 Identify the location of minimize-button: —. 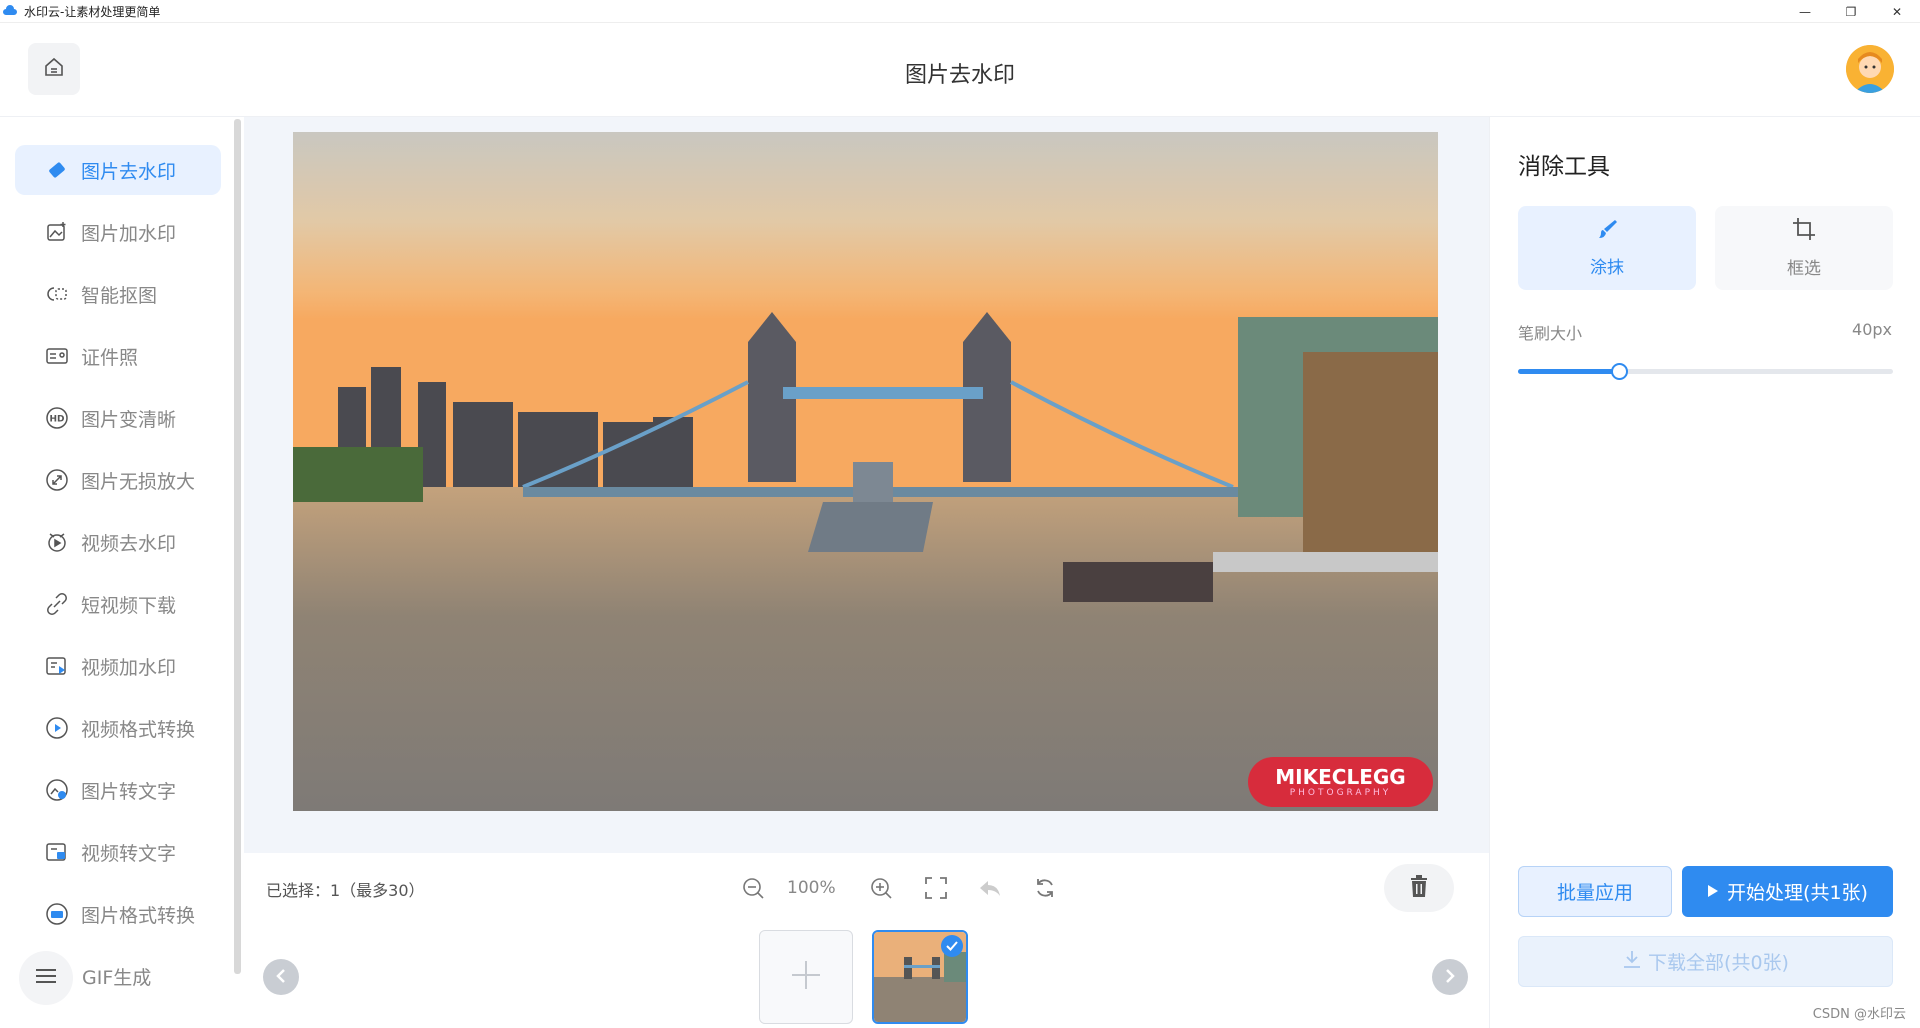
(1805, 11).